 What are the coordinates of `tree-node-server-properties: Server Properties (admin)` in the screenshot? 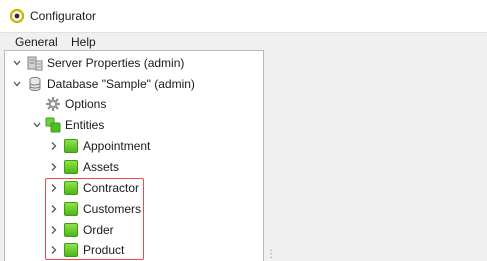 It's located at (135, 63).